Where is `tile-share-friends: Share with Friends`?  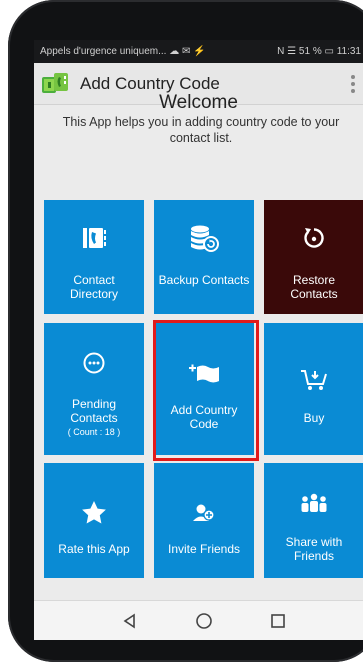 tile-share-friends: Share with Friends is located at coordinates (313, 520).